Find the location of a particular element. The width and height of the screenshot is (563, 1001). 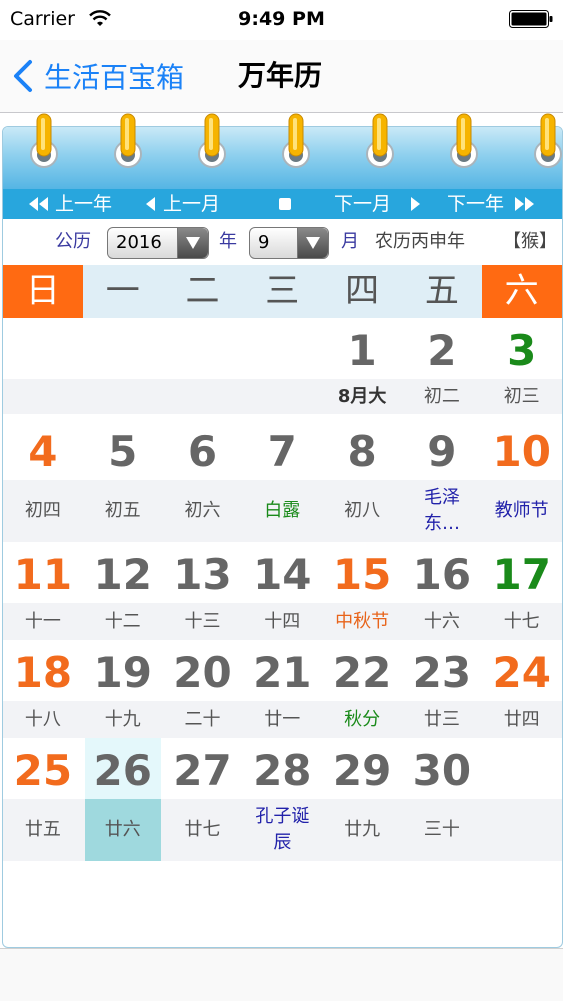

day-cell: 7 白露 is located at coordinates (282, 478).